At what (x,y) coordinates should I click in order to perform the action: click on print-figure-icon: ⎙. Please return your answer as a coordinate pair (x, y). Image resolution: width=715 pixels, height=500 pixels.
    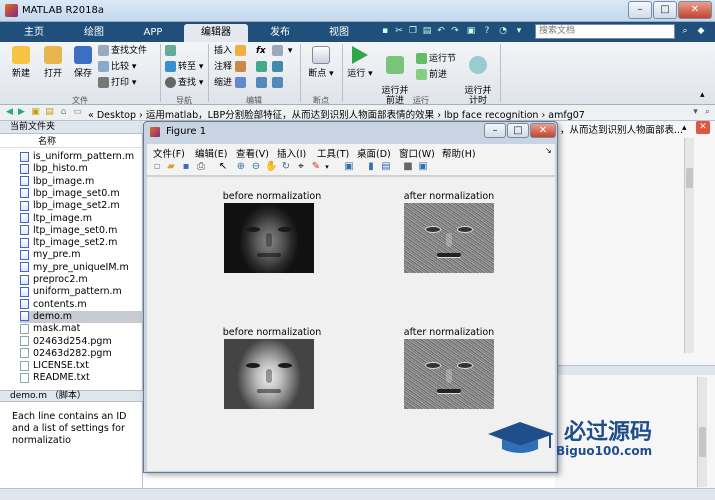
    Looking at the image, I should click on (201, 167).